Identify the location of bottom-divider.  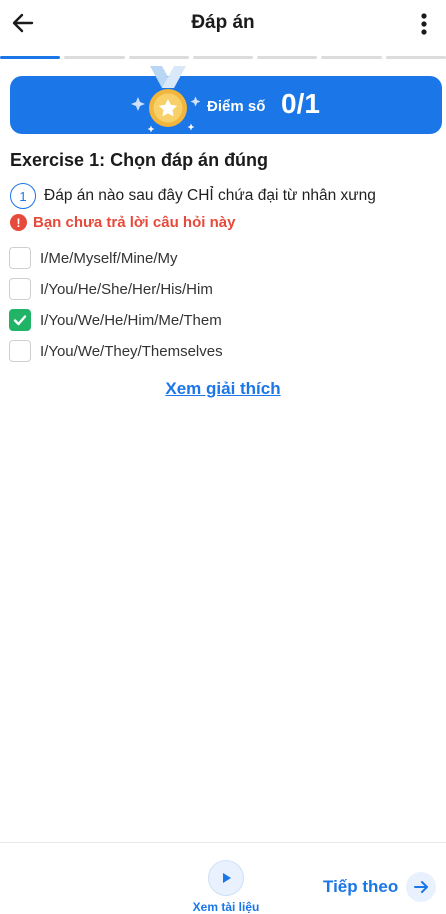
(223, 842).